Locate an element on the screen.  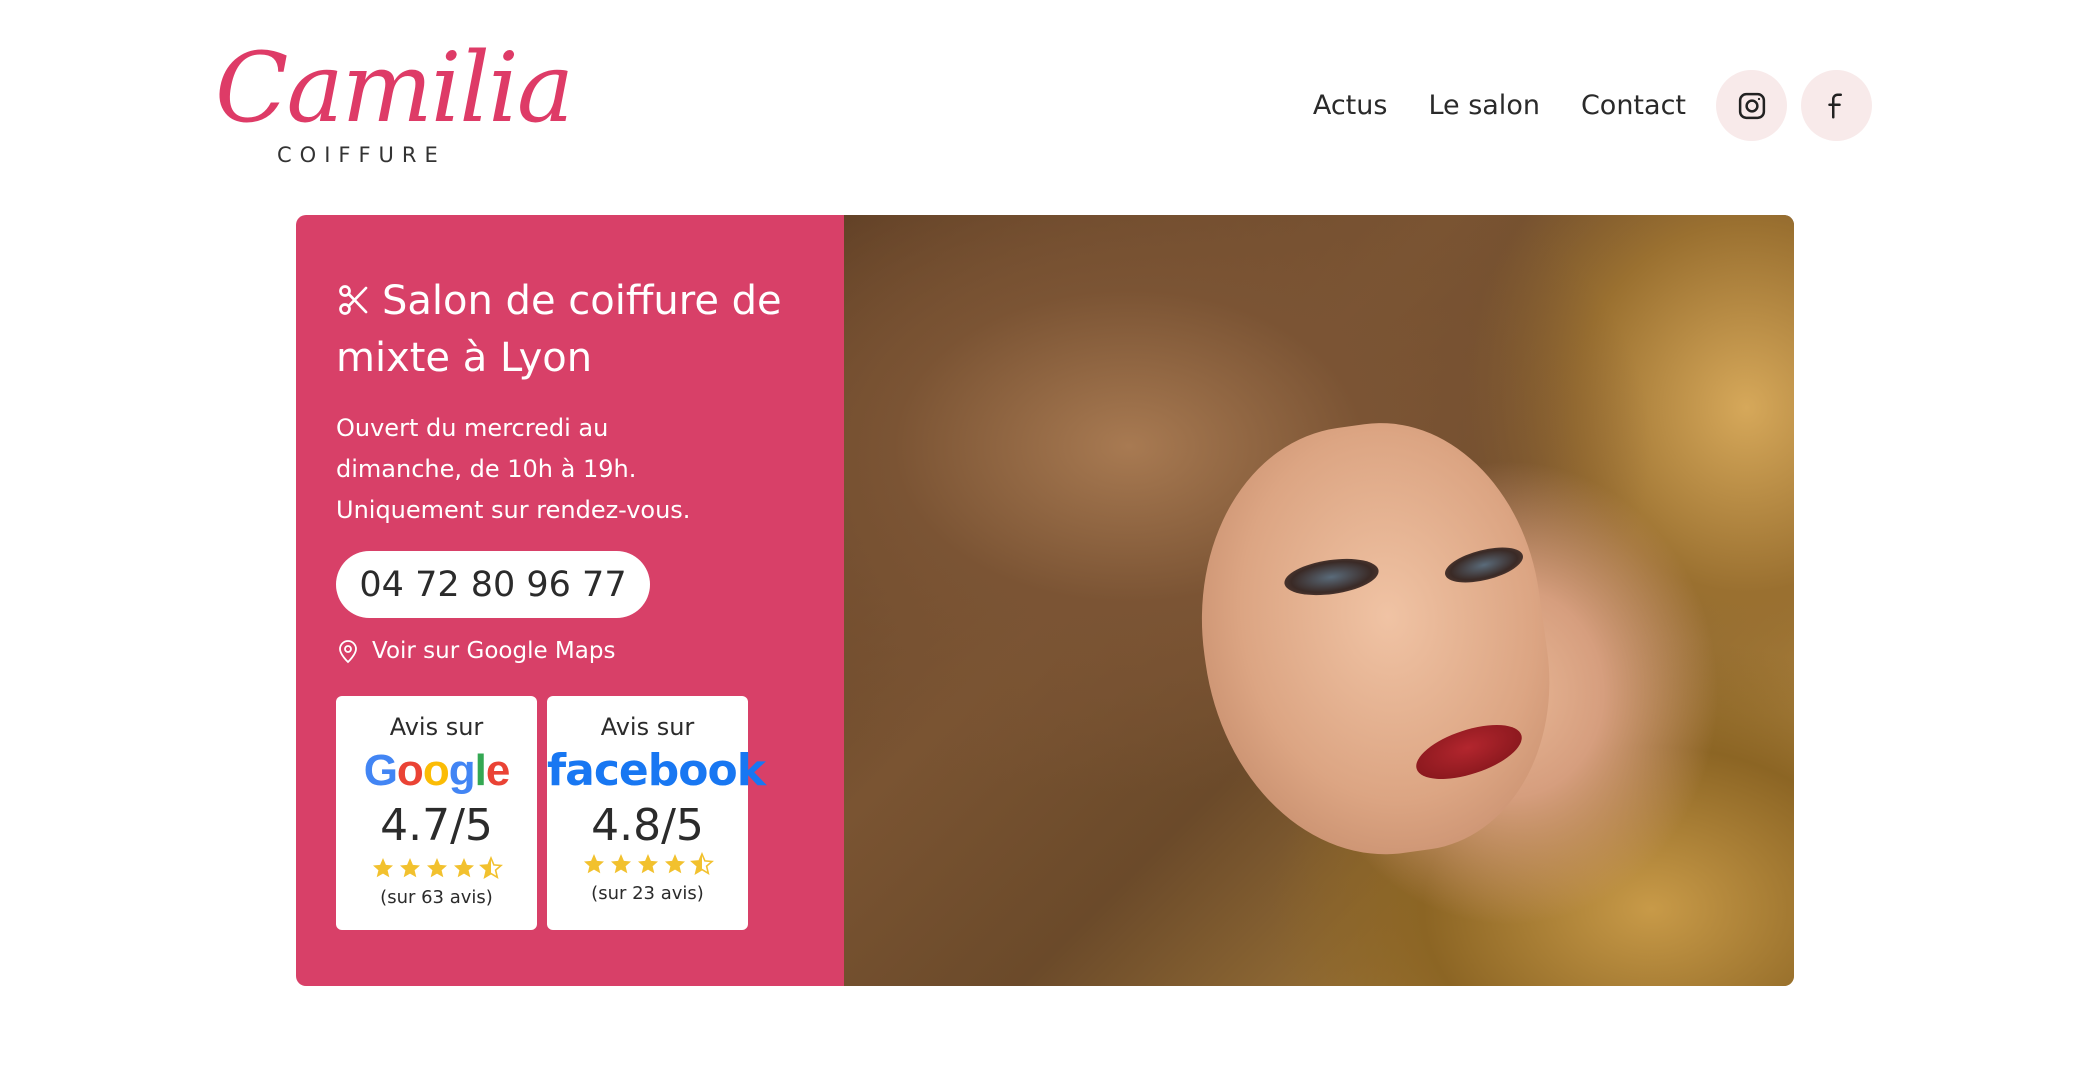
facebook-review-card: Avis sur facebook 4.8/5 (sur 23 avis) is located at coordinates (656, 813).